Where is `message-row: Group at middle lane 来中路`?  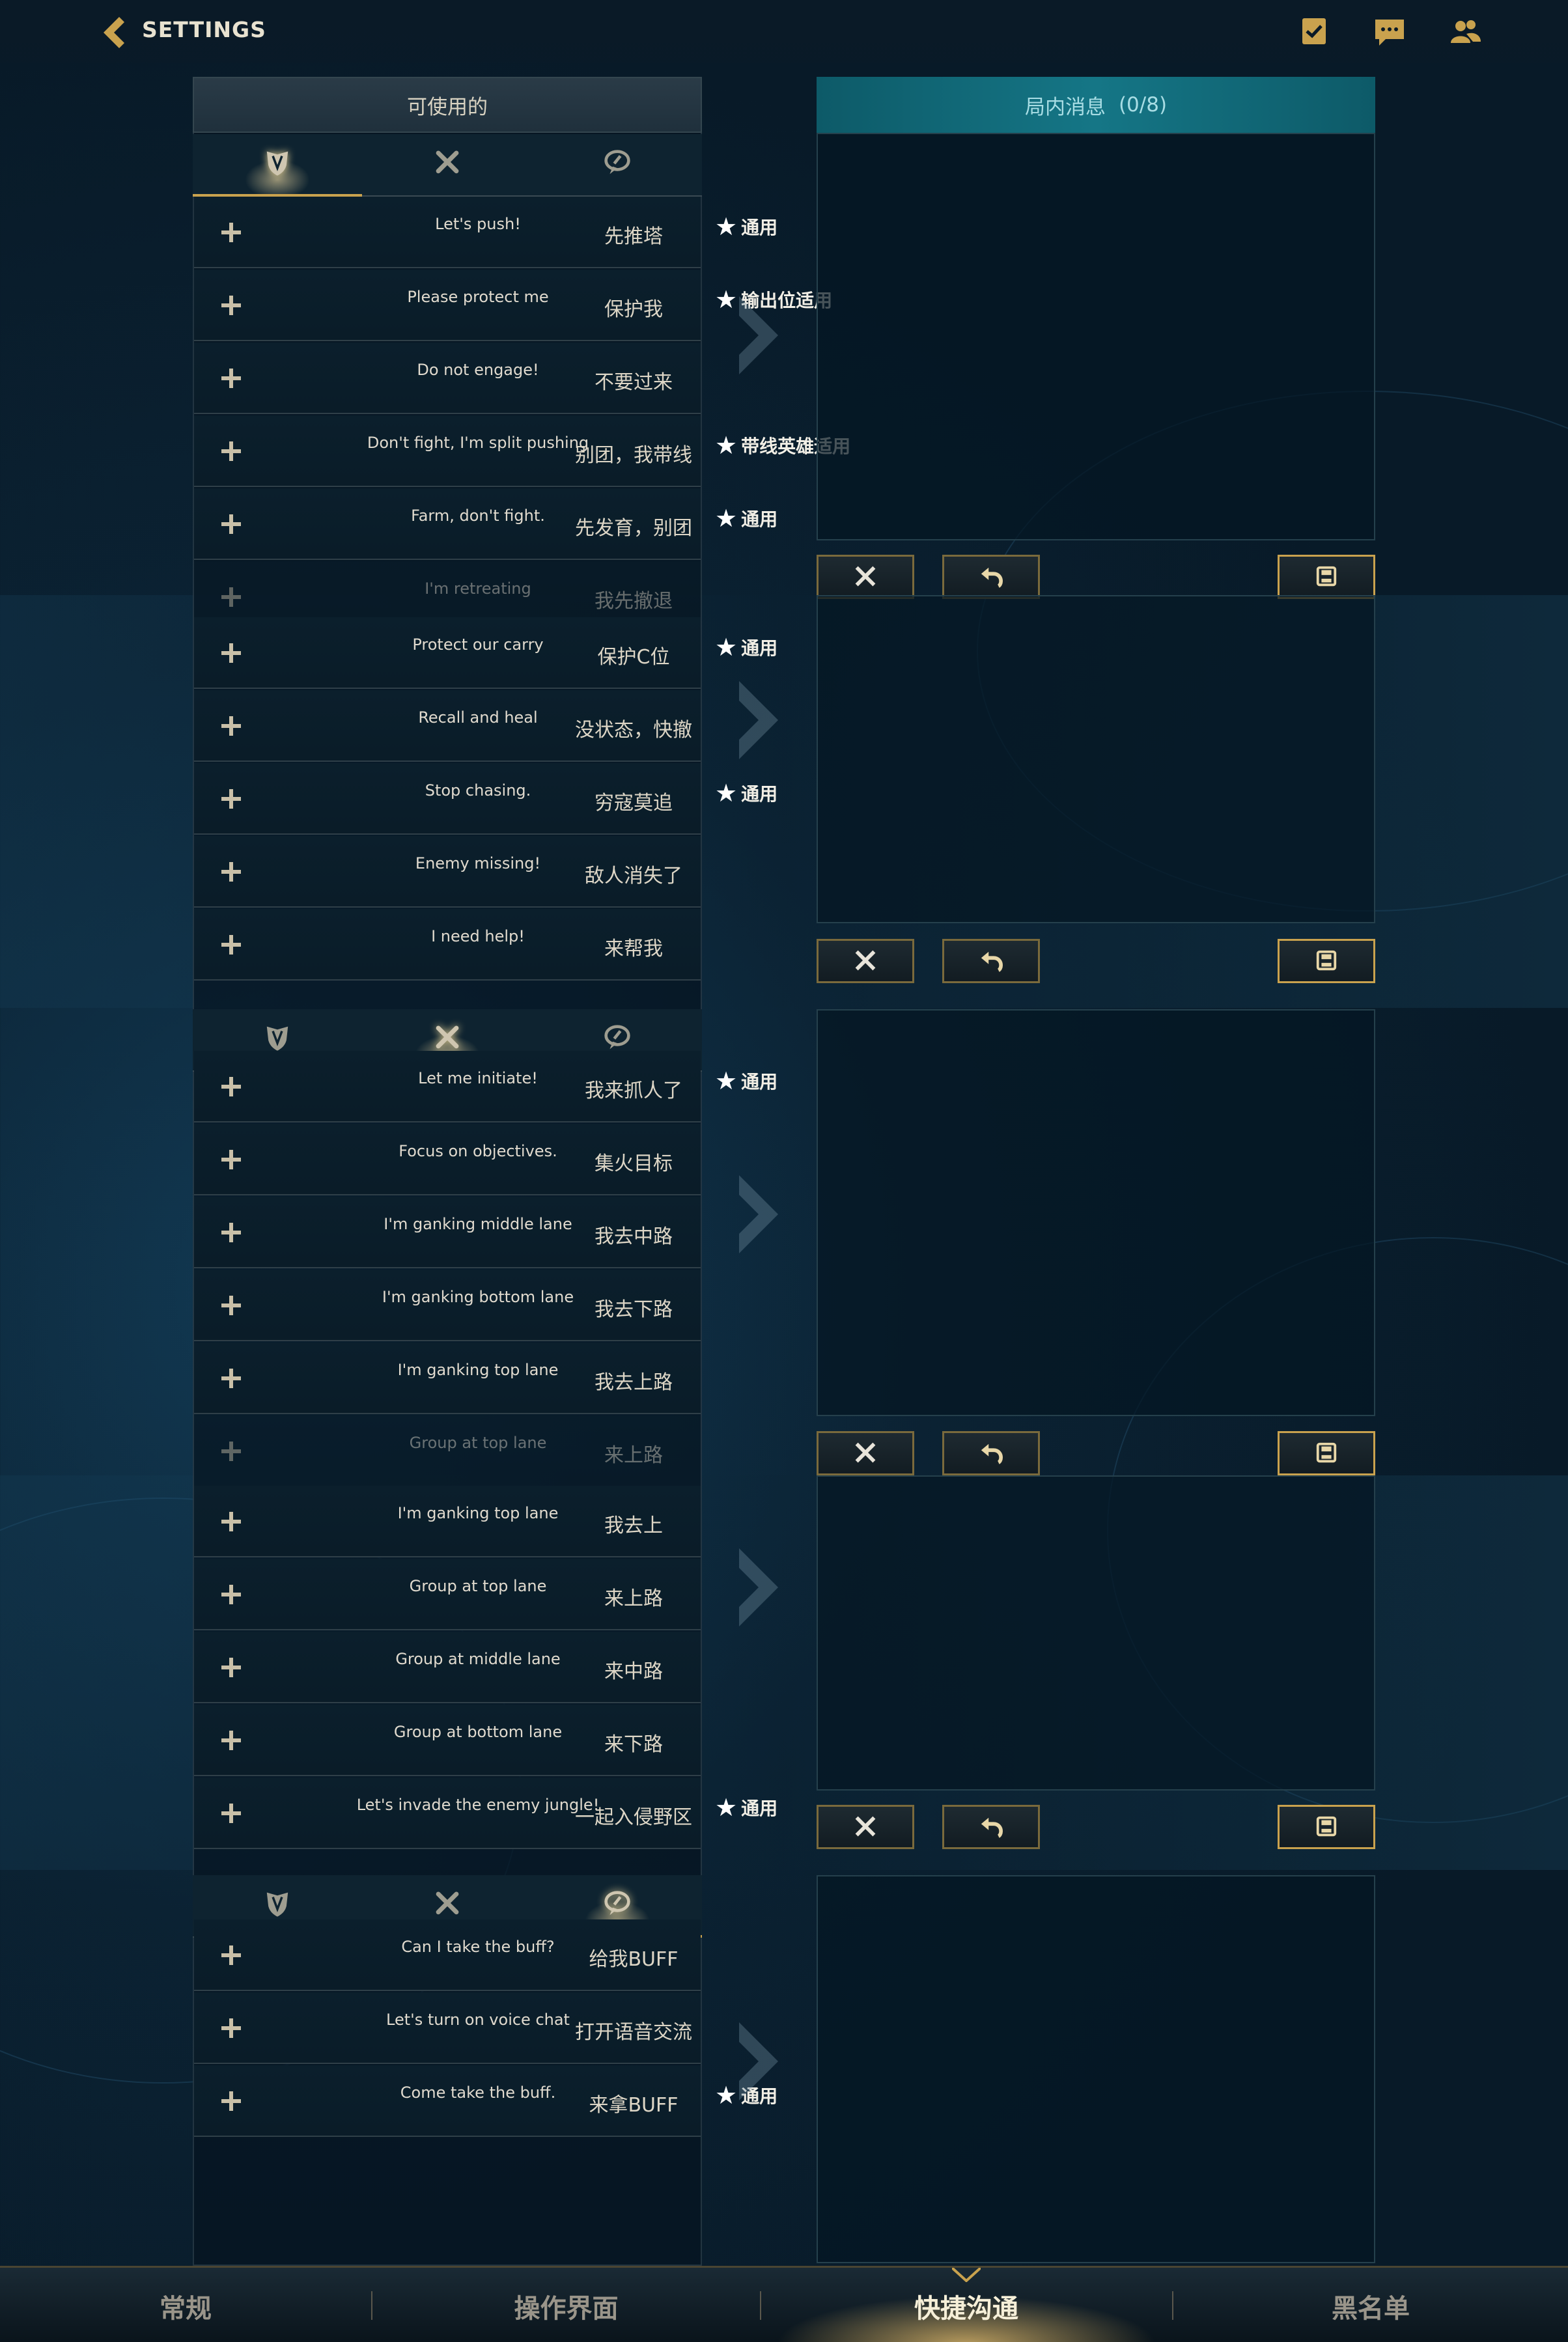
message-row: Group at middle lane 来中路 is located at coordinates (448, 1667).